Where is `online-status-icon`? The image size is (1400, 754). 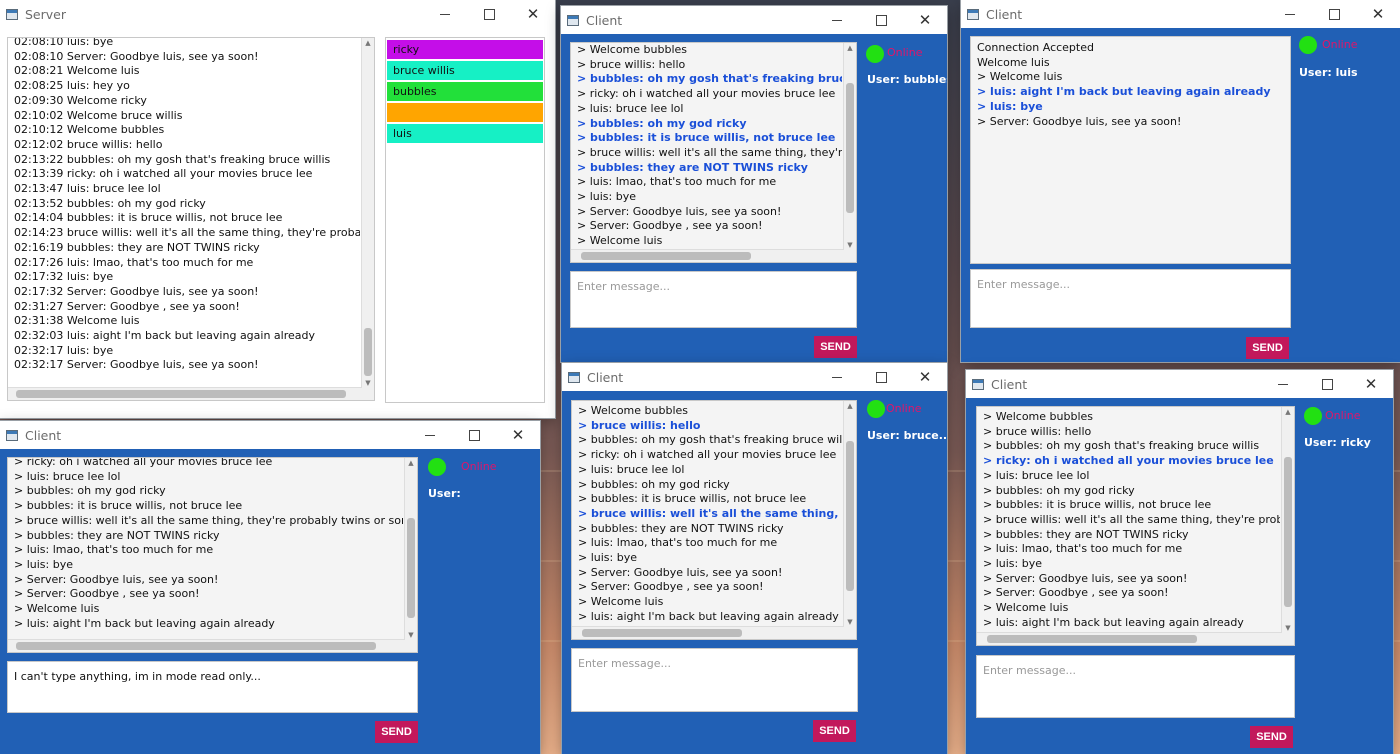
online-status-icon is located at coordinates (437, 467).